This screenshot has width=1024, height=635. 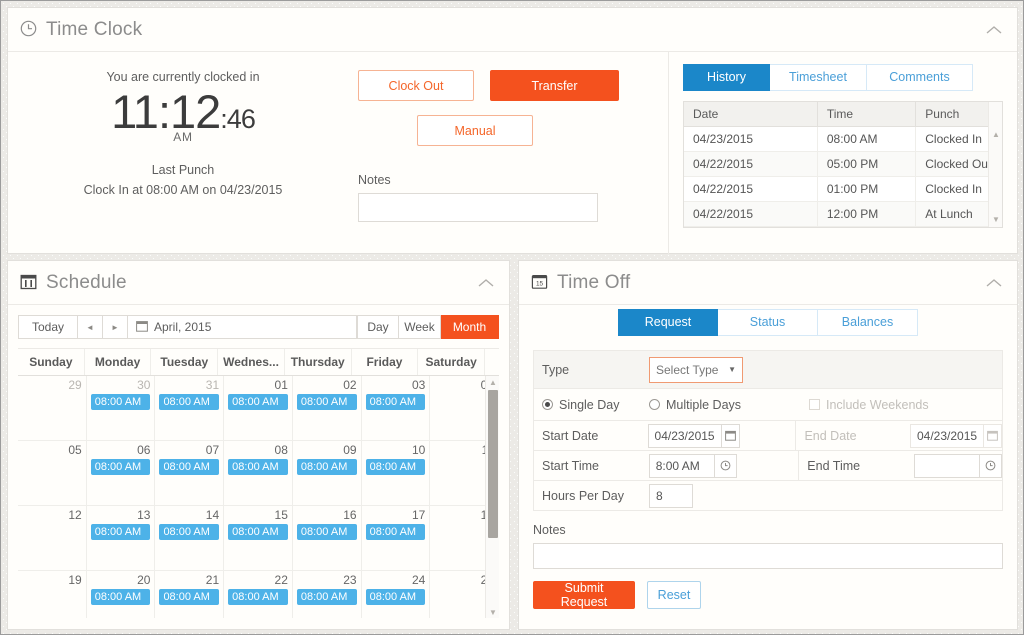 What do you see at coordinates (867, 114) in the screenshot?
I see `column-header-time: Time` at bounding box center [867, 114].